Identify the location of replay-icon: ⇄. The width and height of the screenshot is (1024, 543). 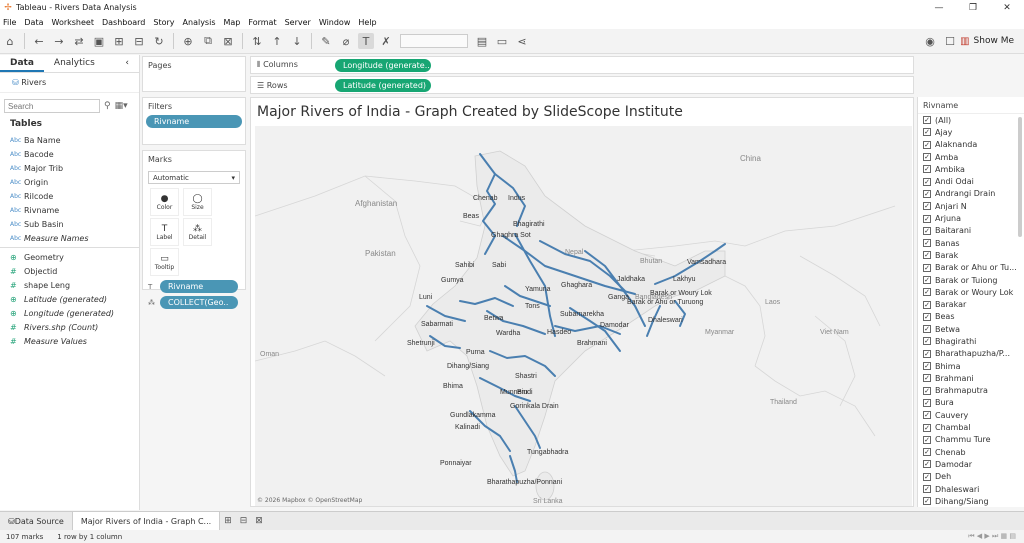
(79, 41).